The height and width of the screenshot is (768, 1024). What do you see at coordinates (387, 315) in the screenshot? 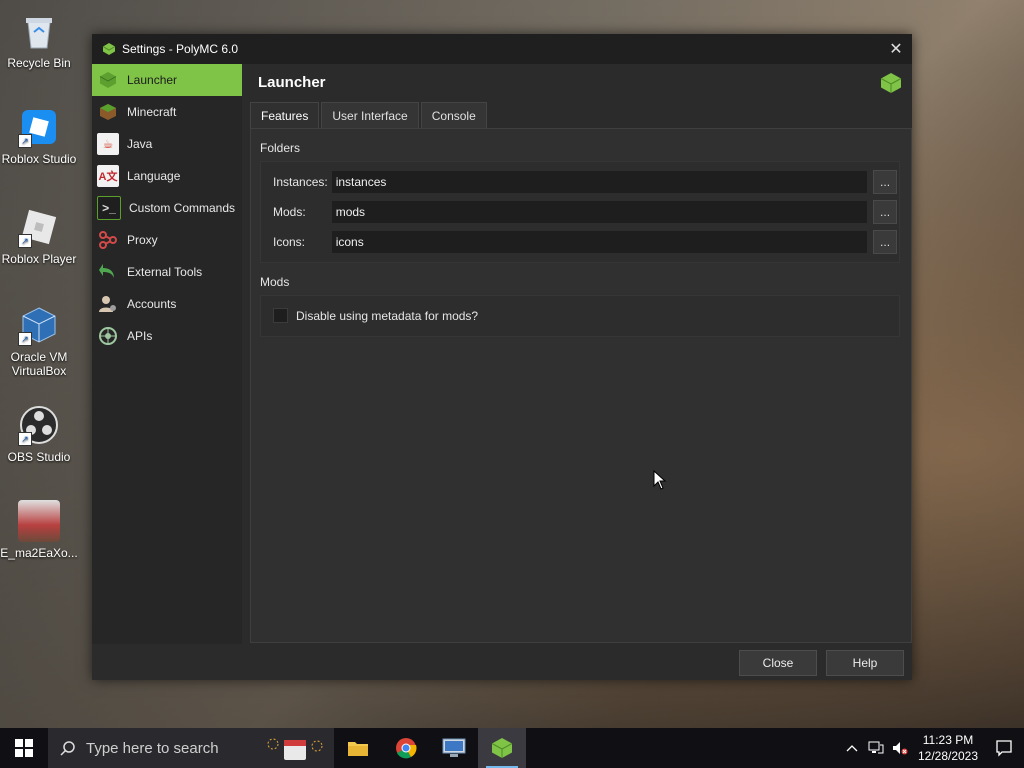
I see `checkbox-label: Disable using metadata for mods?` at bounding box center [387, 315].